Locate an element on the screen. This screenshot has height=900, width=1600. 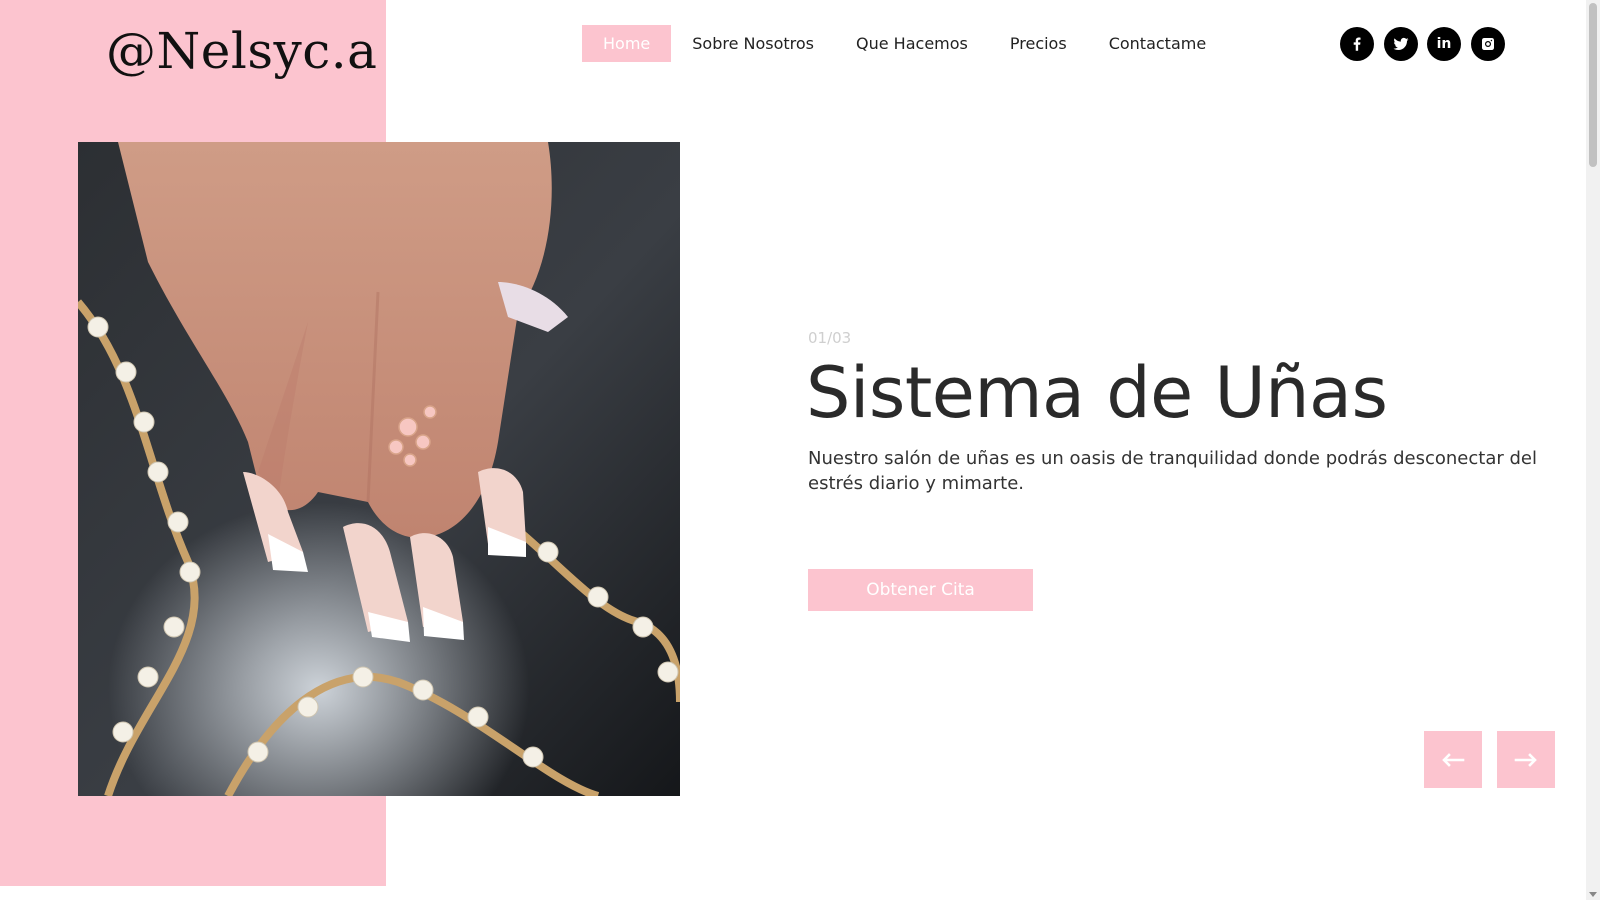
slider-next-button is located at coordinates (1526, 759).